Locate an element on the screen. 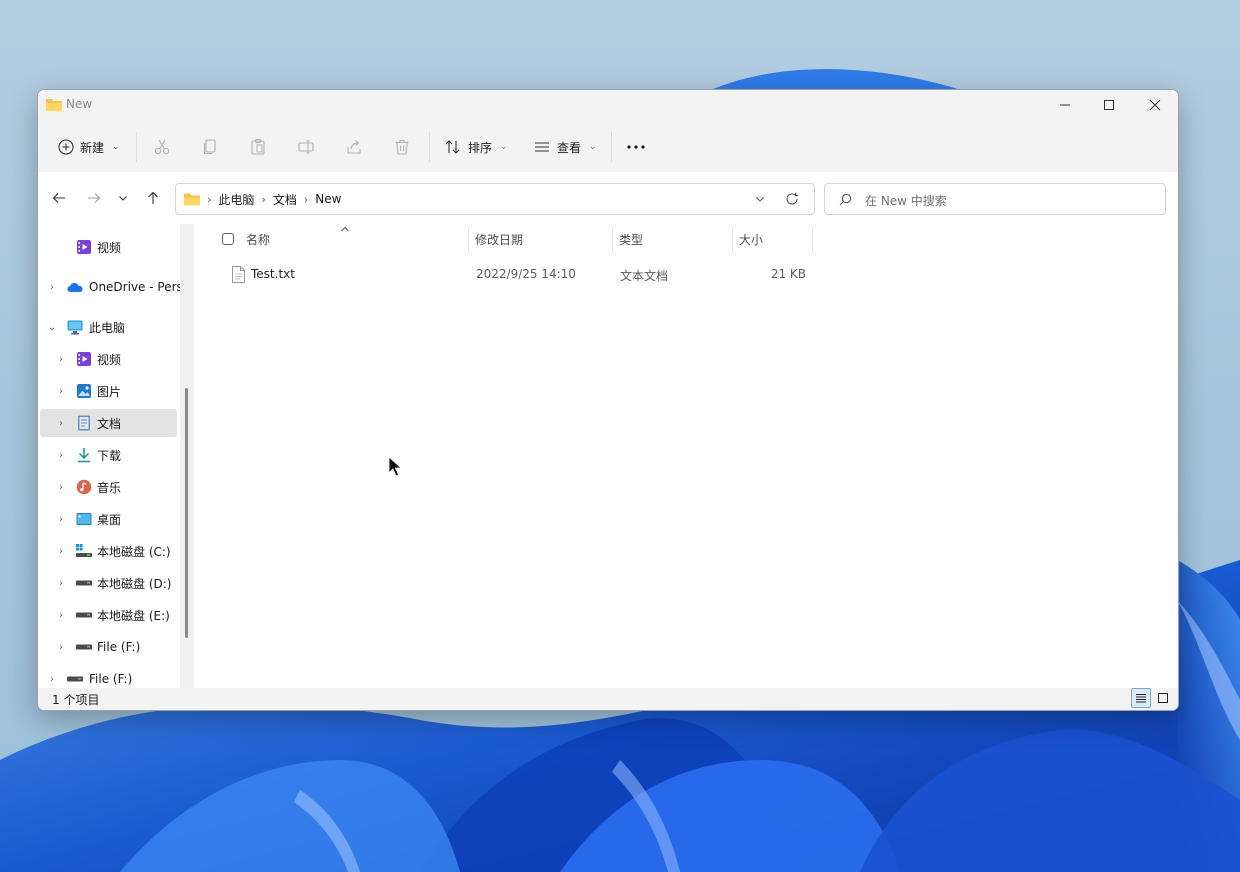 This screenshot has height=872, width=1240. details-view-button is located at coordinates (1141, 698).